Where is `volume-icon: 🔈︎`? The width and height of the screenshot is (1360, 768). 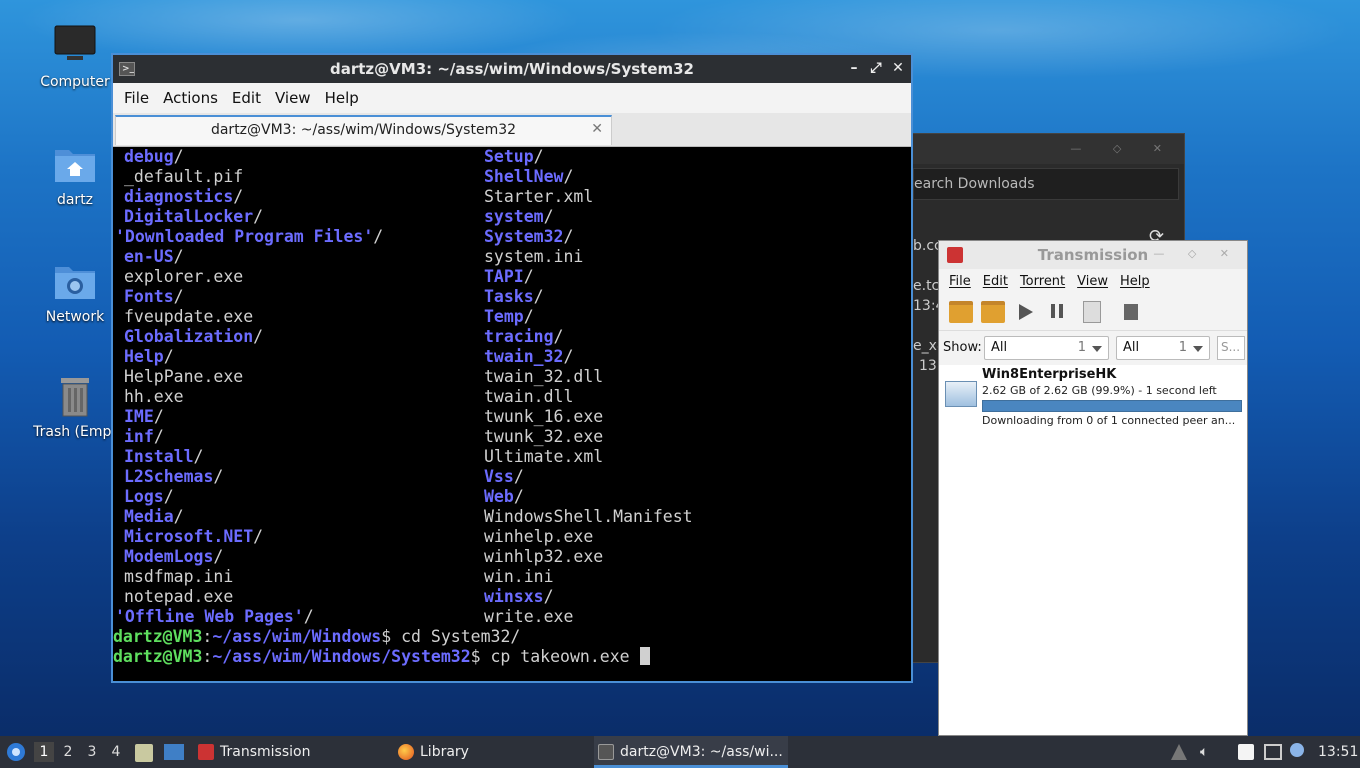 volume-icon: 🔈︎ is located at coordinates (1208, 752).